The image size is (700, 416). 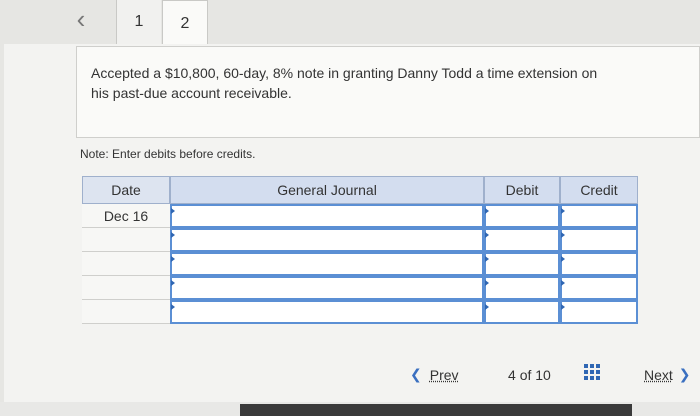 I want to click on page-current: 4, so click(x=512, y=375).